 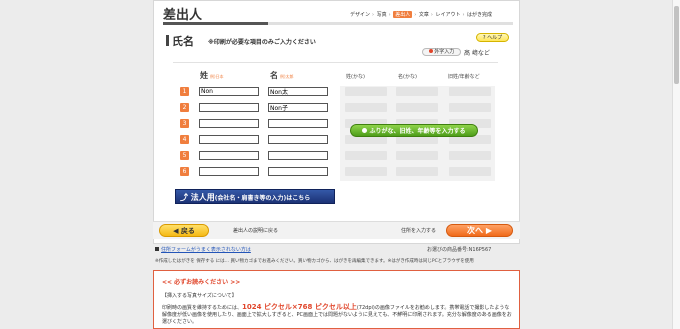 What do you see at coordinates (183, 15) in the screenshot?
I see `page-title: 差出人` at bounding box center [183, 15].